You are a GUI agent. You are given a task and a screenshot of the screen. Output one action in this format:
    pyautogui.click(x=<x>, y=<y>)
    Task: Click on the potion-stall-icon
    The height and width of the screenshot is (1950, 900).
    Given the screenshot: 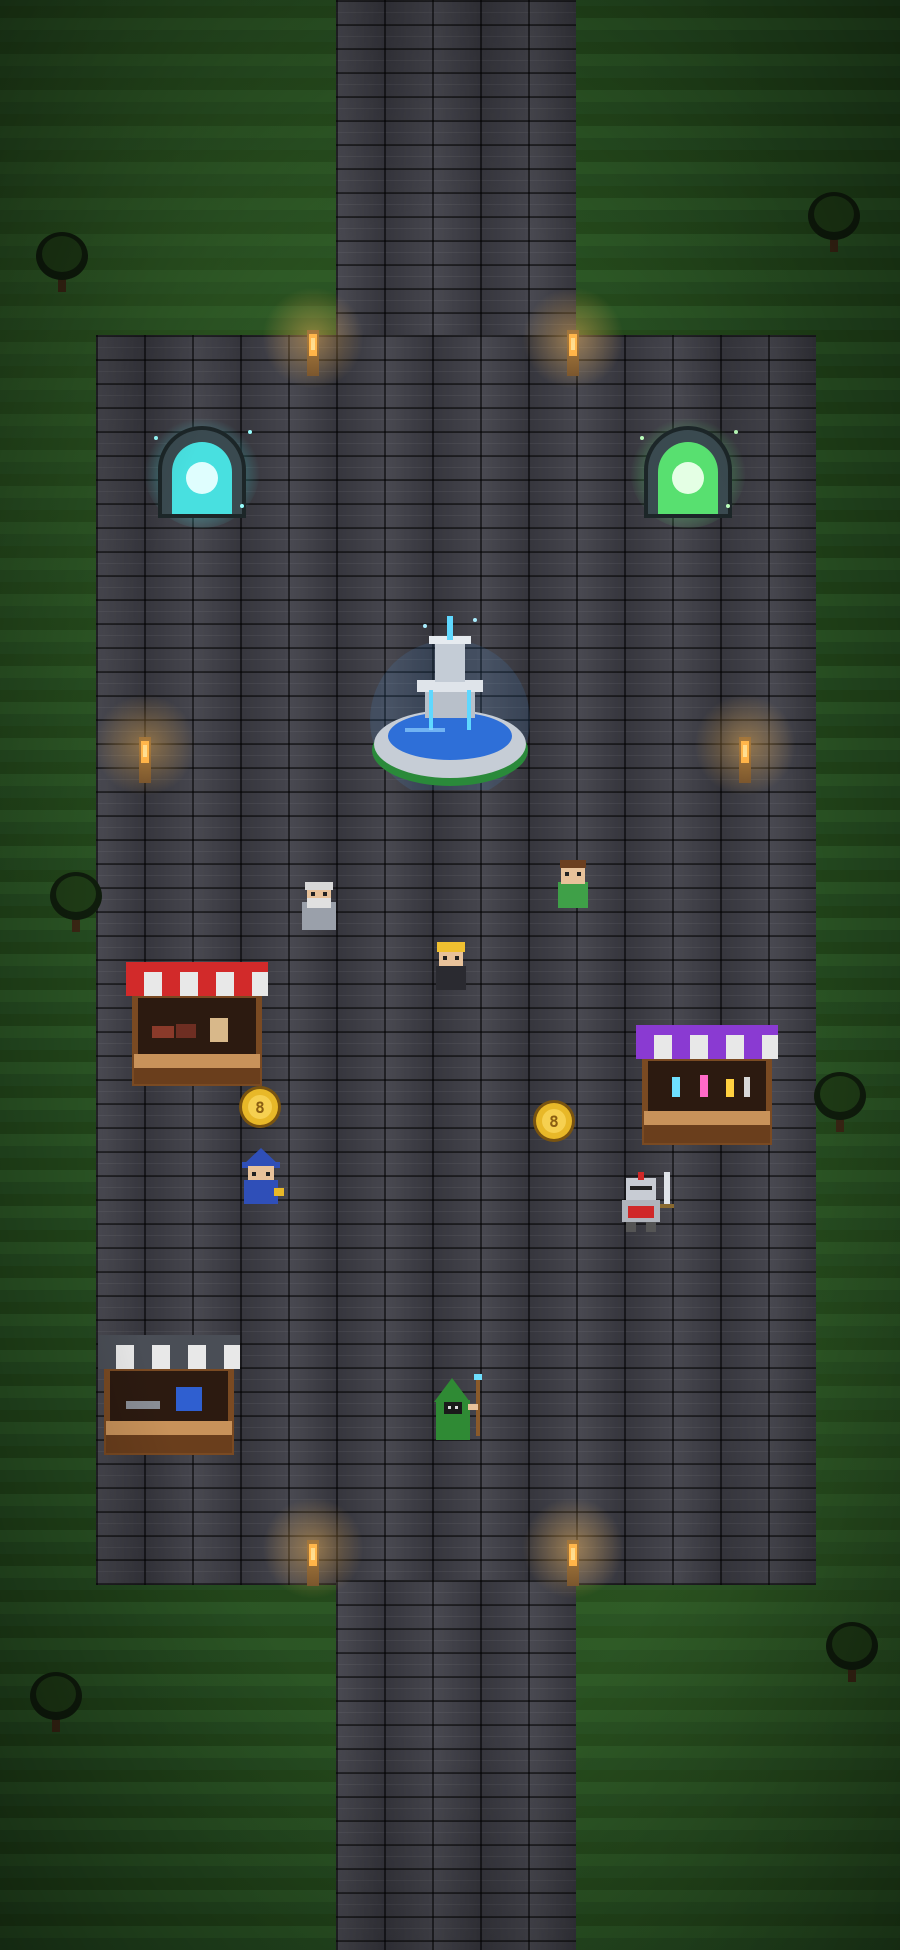 What is the action you would take?
    pyautogui.click(x=707, y=1087)
    